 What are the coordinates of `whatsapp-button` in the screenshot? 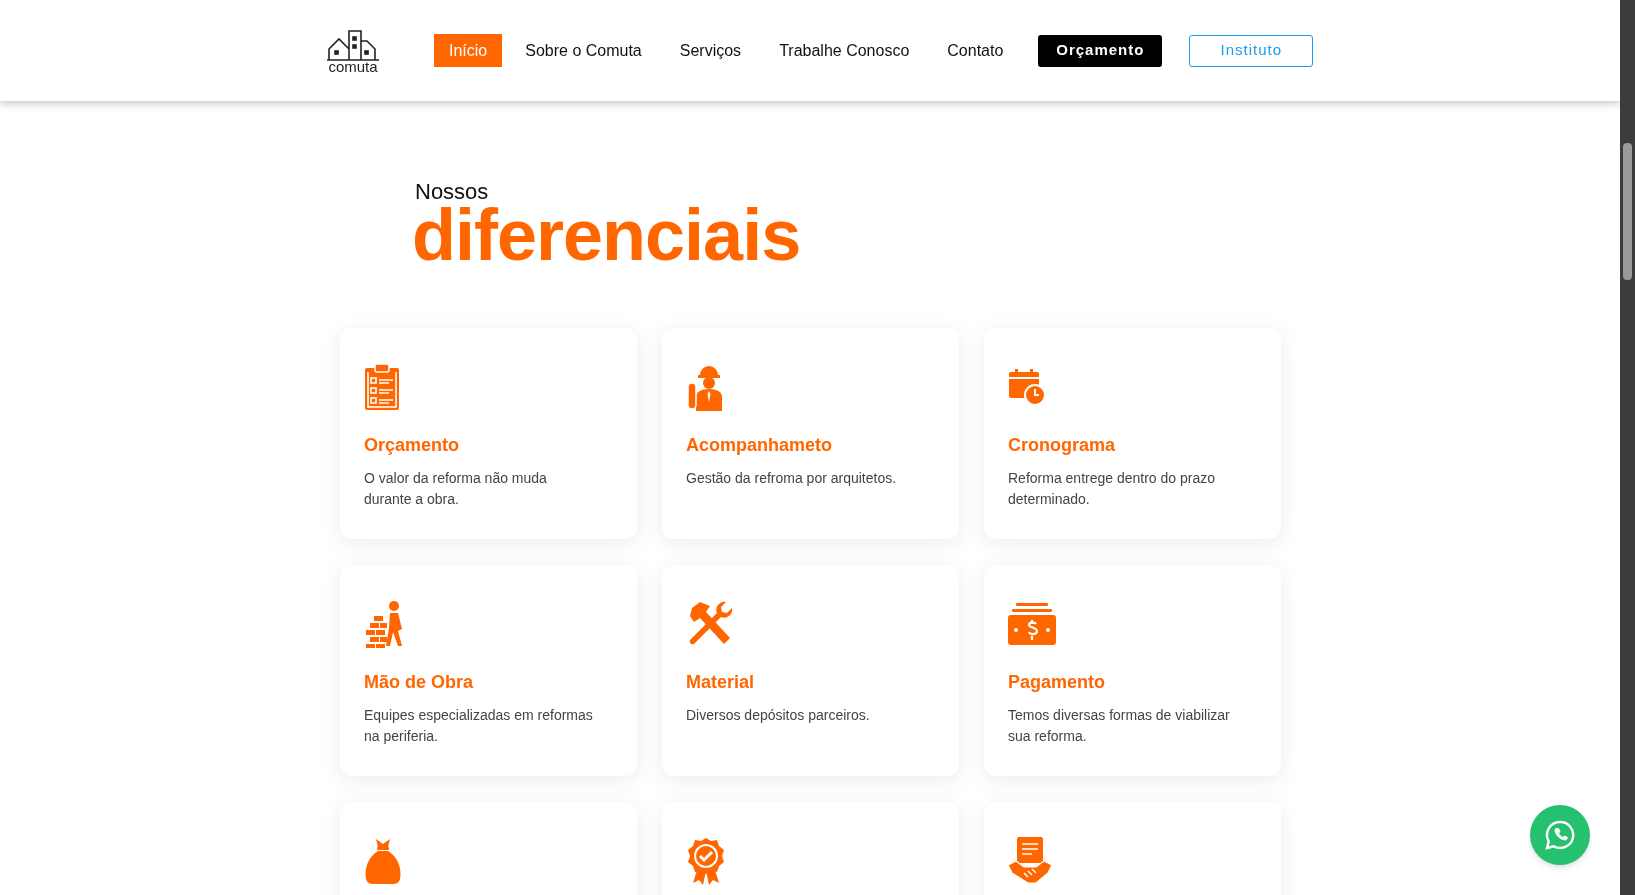 It's located at (1560, 835).